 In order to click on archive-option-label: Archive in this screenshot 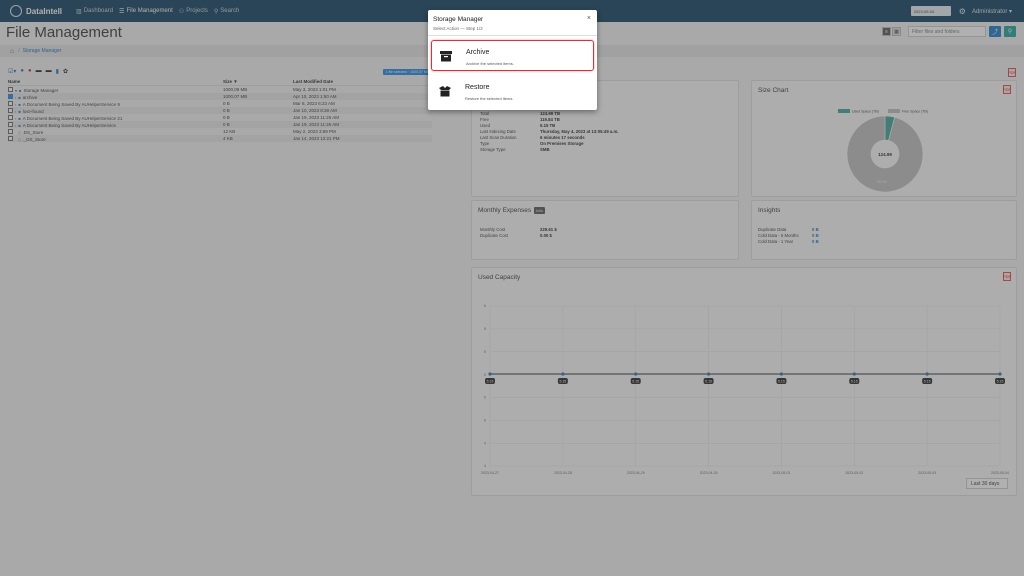, I will do `click(478, 52)`.